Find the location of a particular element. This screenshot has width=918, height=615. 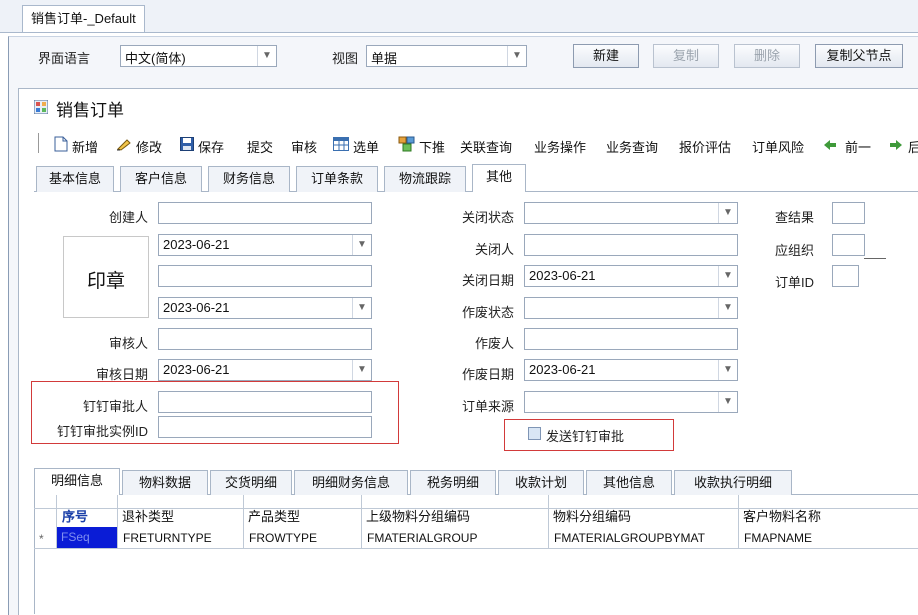

tab-order-terms: 订单条款 is located at coordinates (337, 179).